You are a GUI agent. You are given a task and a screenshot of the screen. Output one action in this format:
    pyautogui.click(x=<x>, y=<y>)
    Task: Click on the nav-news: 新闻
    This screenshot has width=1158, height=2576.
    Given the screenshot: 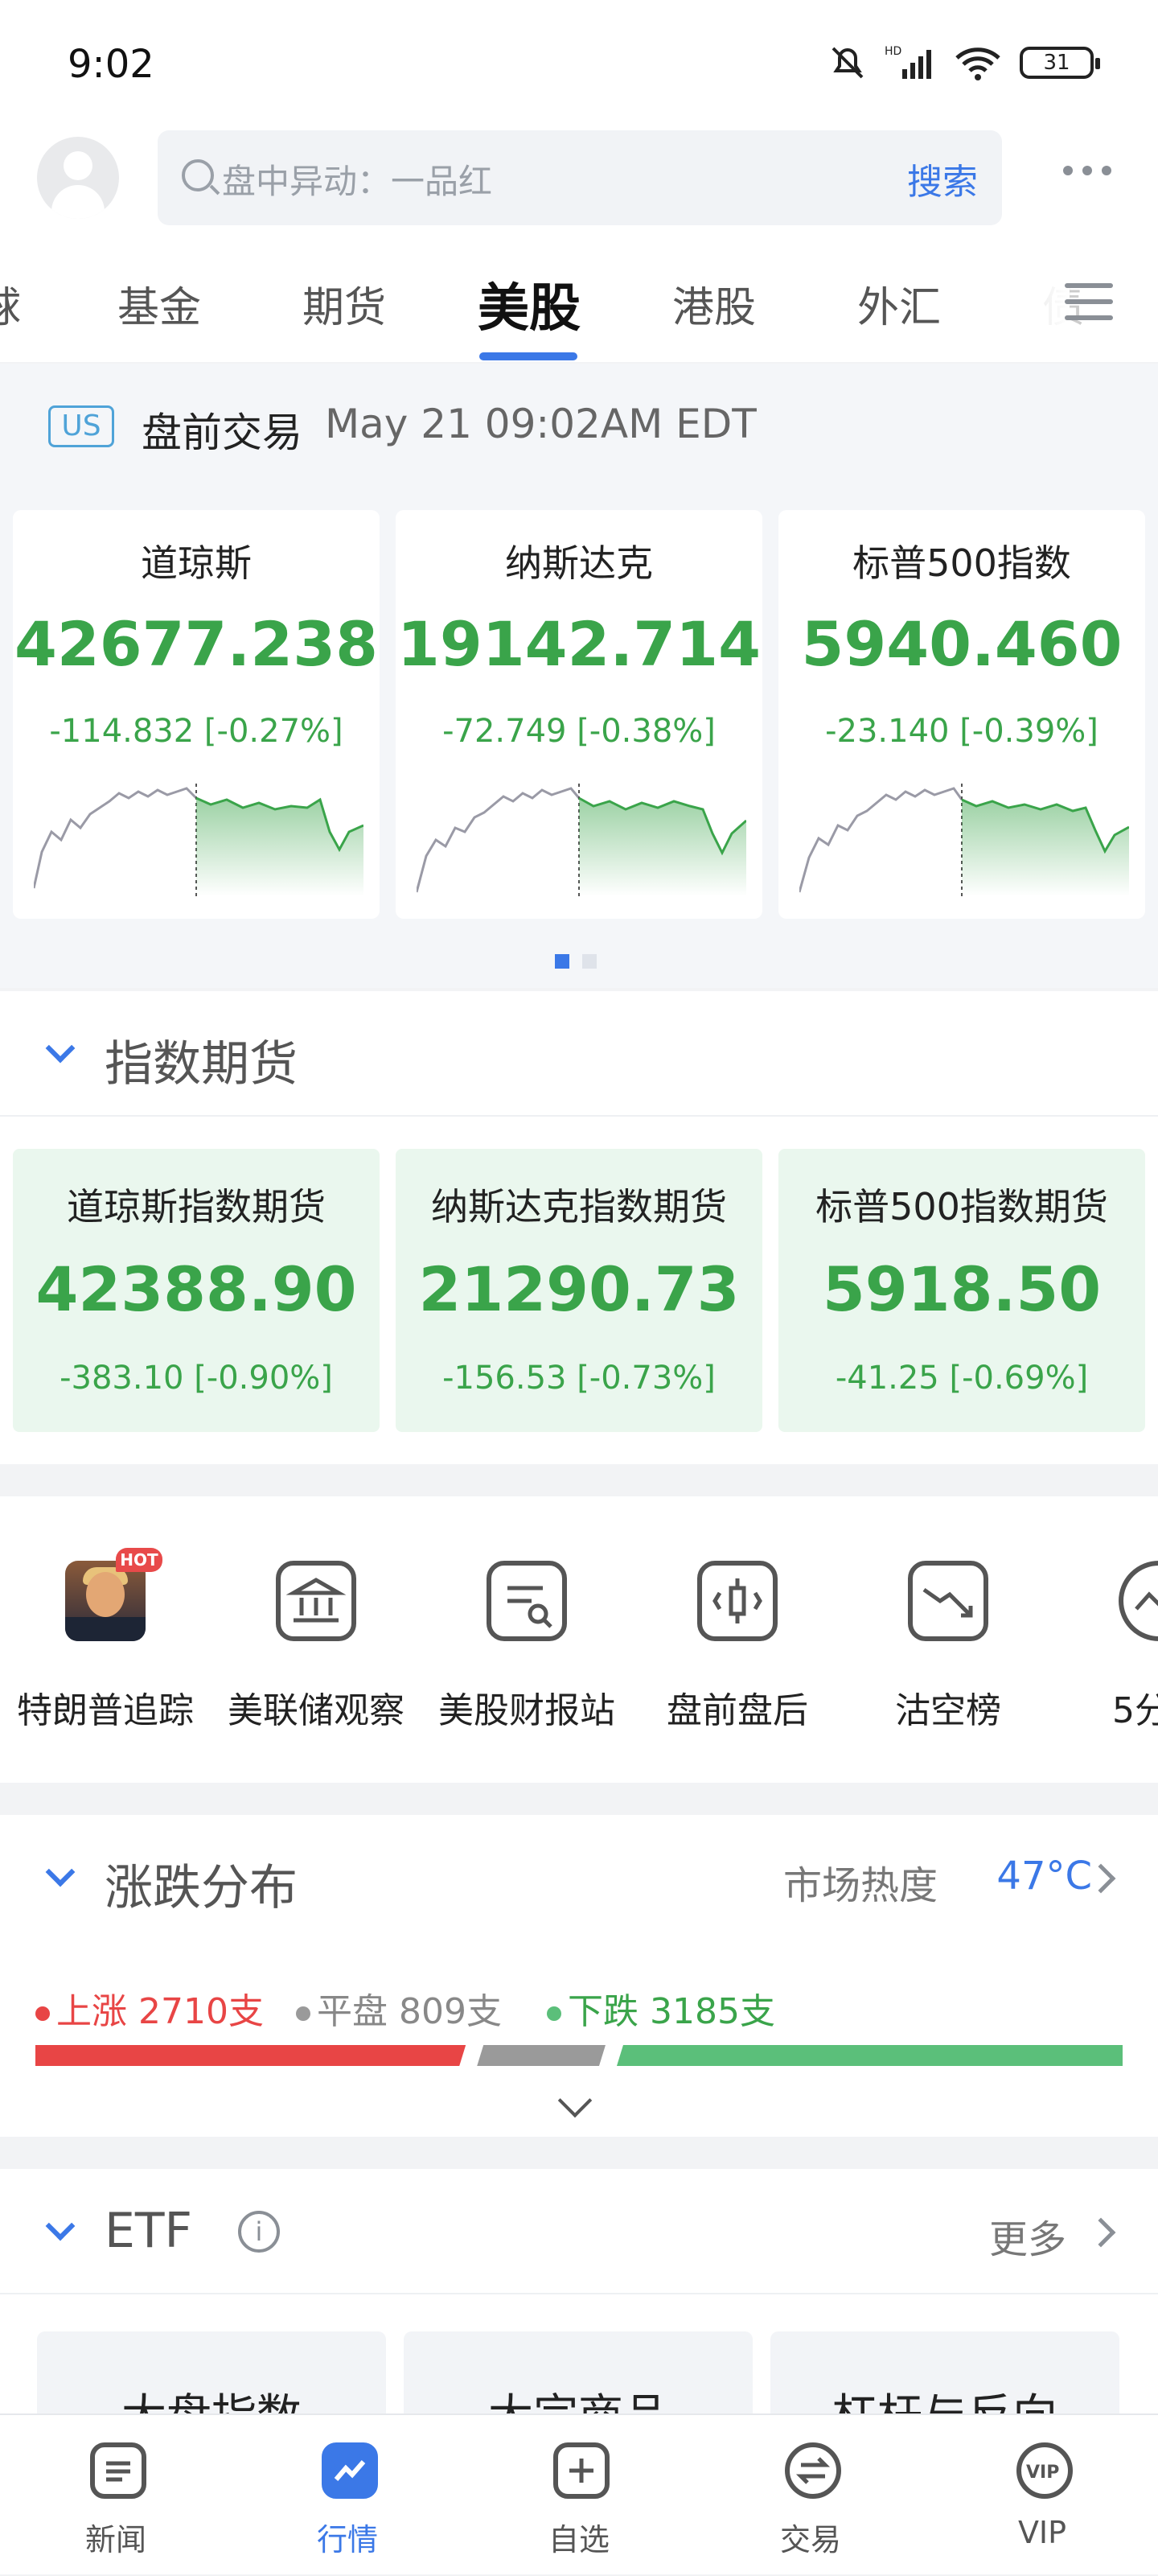 What is the action you would take?
    pyautogui.click(x=116, y=2495)
    